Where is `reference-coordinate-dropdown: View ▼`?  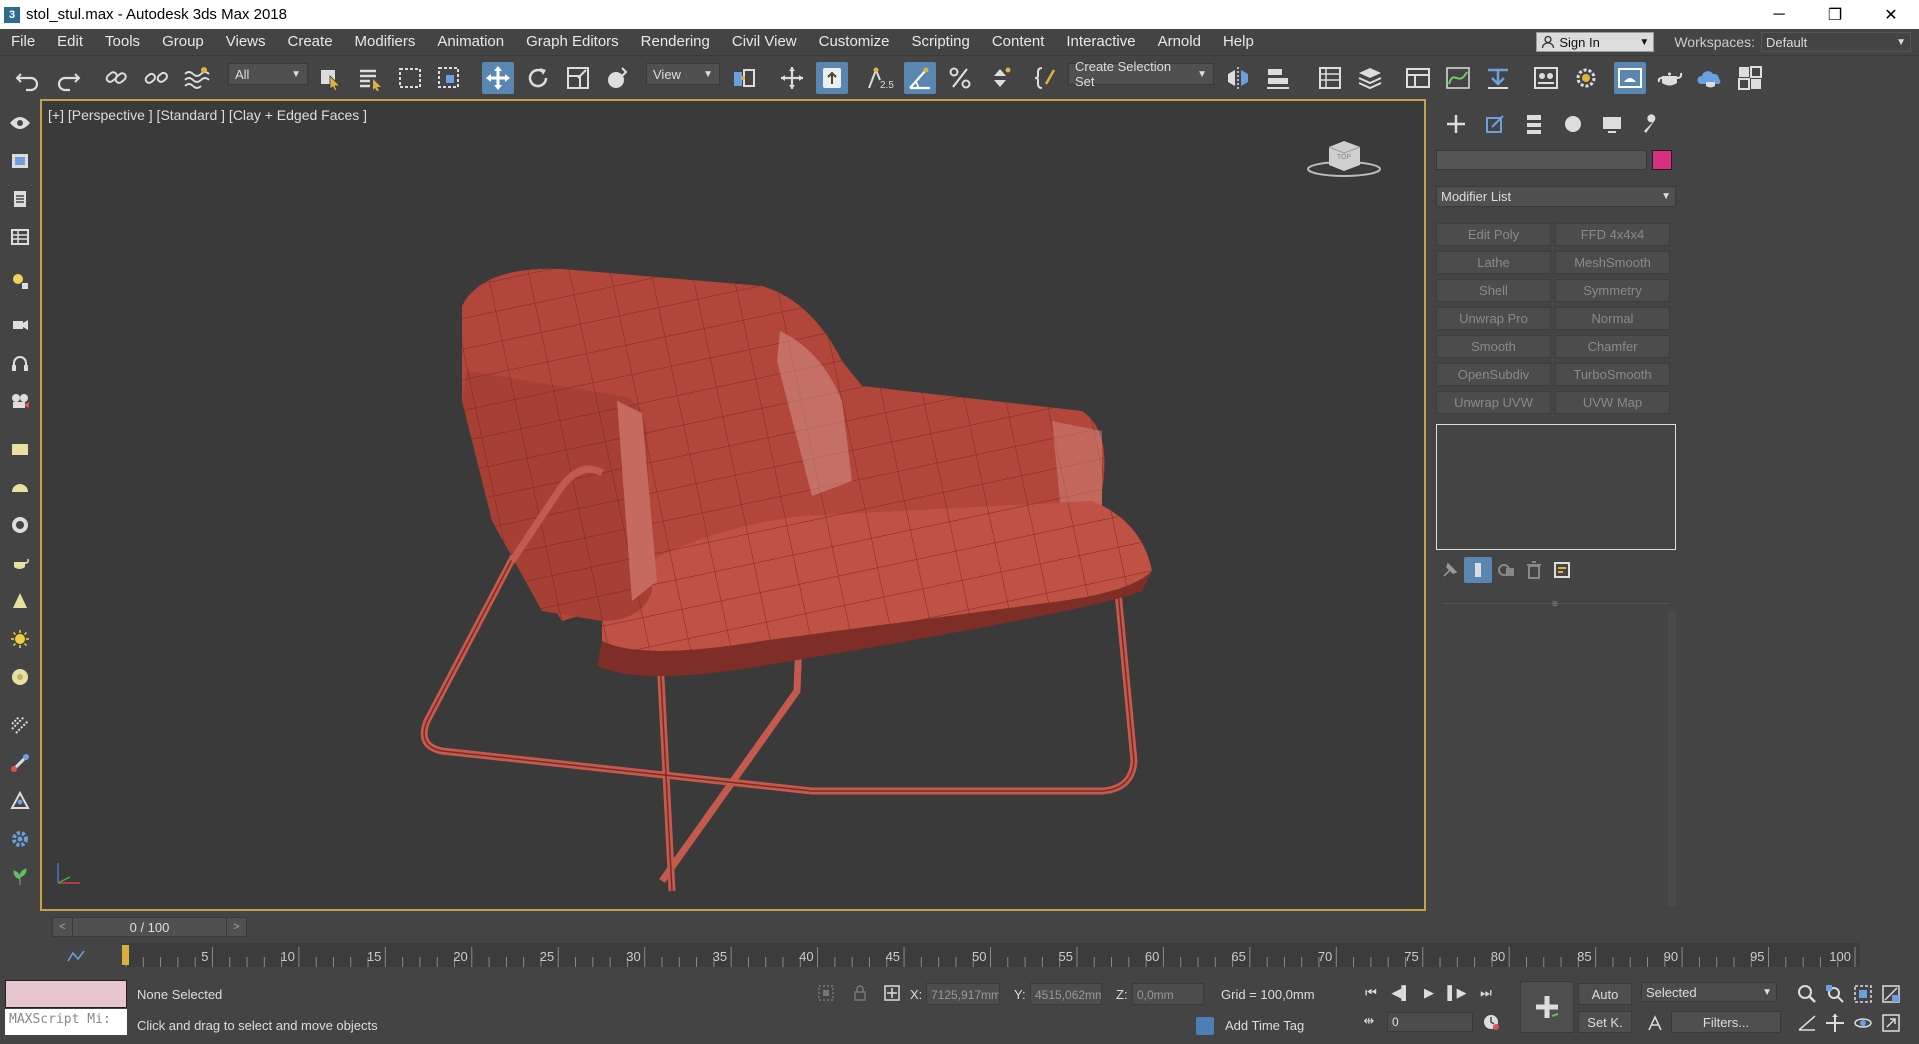
reference-coordinate-dropdown: View ▼ is located at coordinates (683, 74).